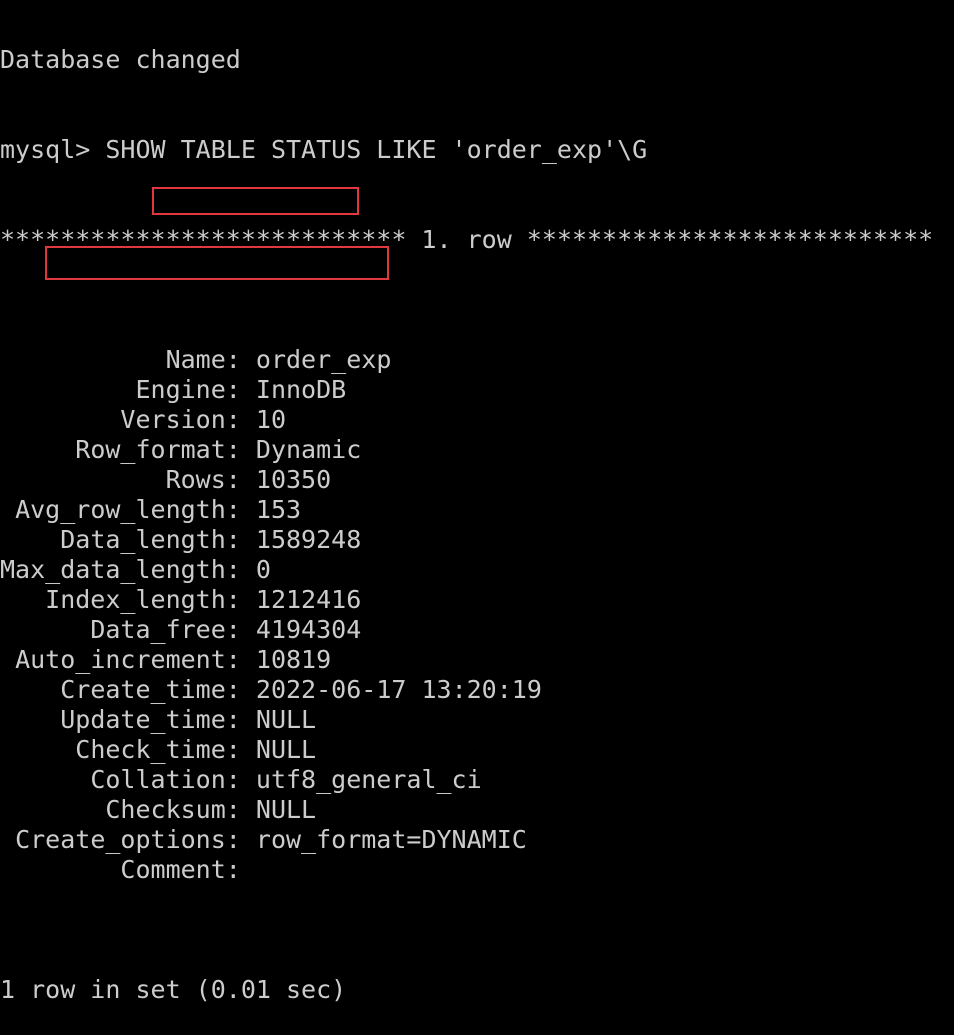 The height and width of the screenshot is (1035, 954). What do you see at coordinates (173, 419) in the screenshot?
I see `field-name: Version` at bounding box center [173, 419].